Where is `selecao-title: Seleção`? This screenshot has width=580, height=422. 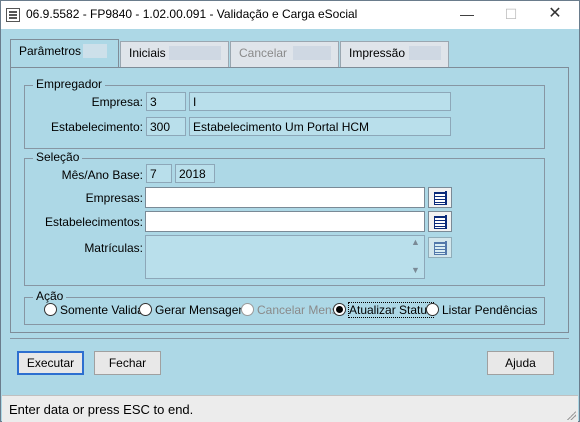 selecao-title: Seleção is located at coordinates (58, 157).